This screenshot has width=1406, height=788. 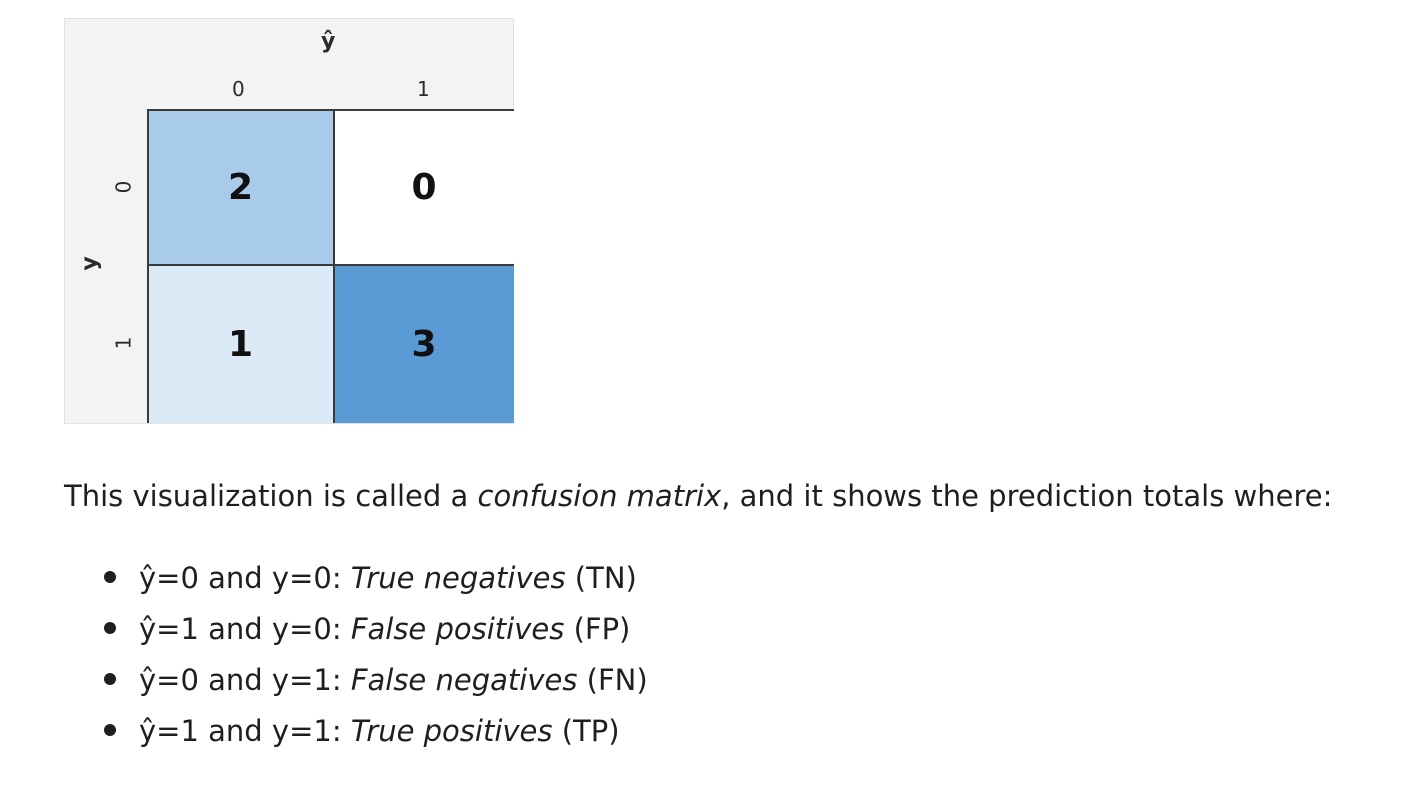 I want to click on grid-mid-vertical-line, so click(x=334, y=266).